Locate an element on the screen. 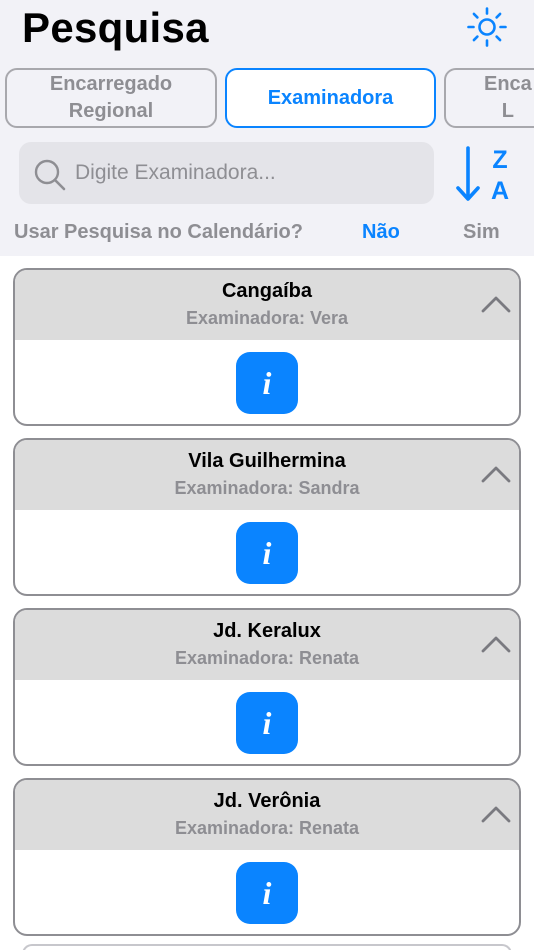 This screenshot has height=950, width=534. search-icon is located at coordinates (50, 175).